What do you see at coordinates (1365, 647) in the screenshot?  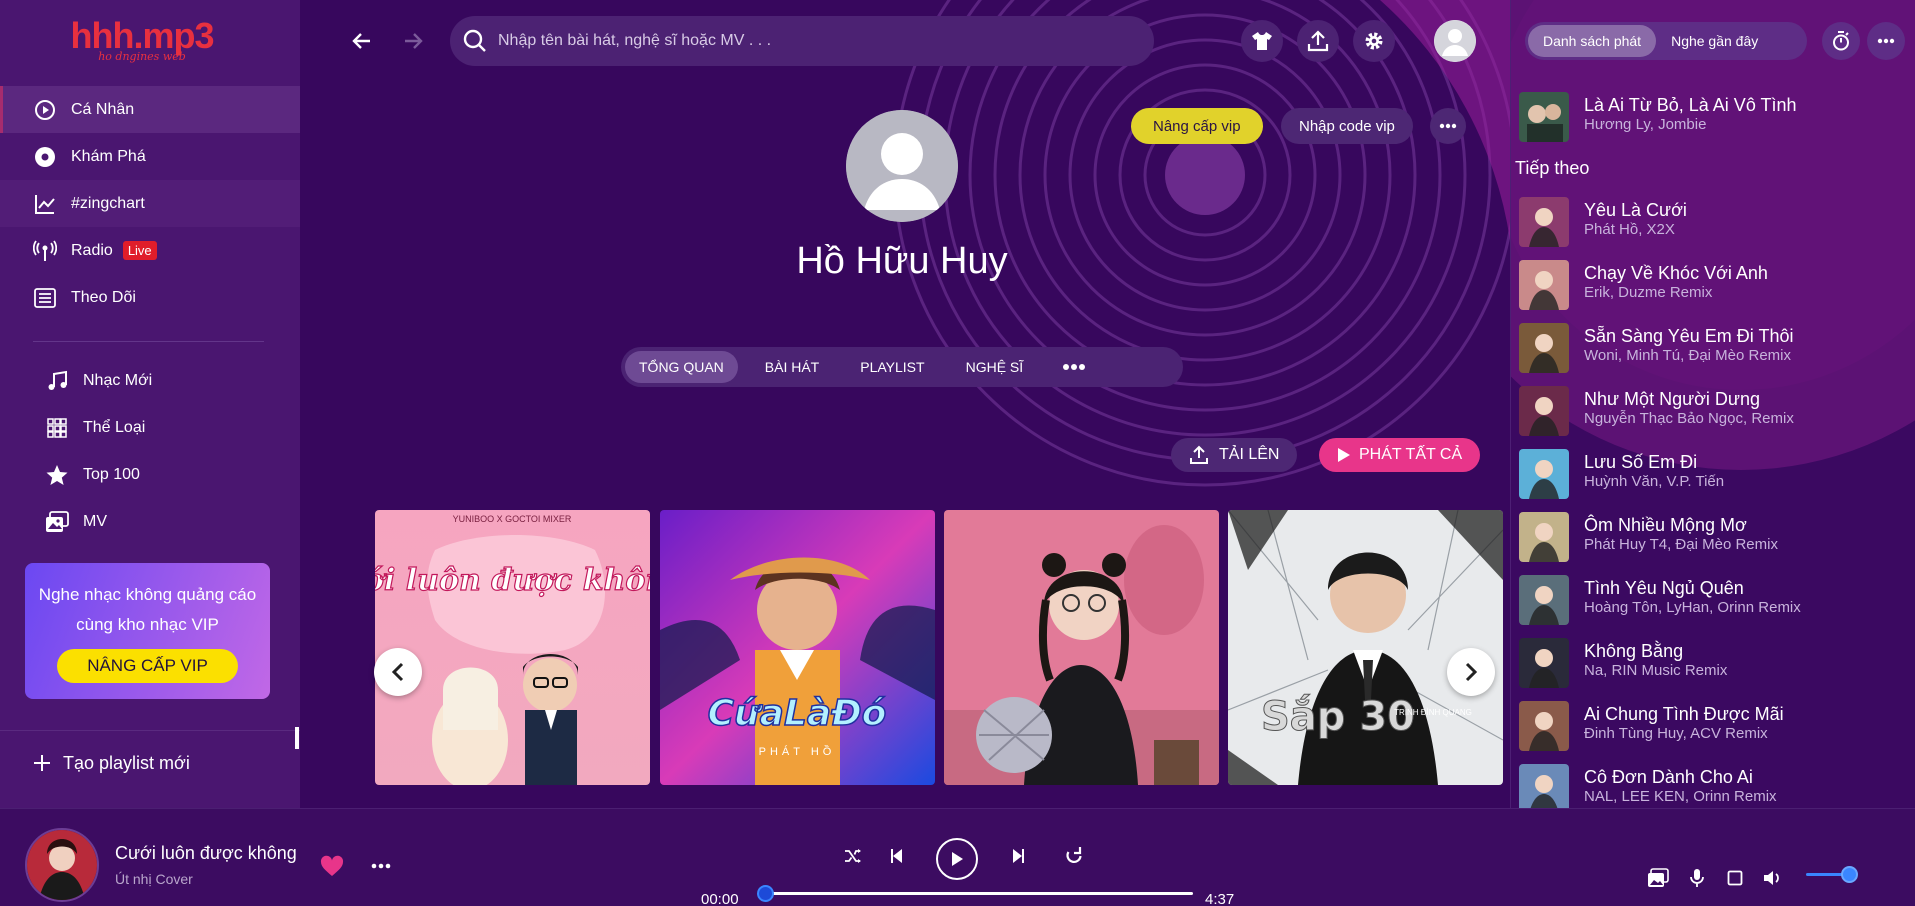 I see `song-card: Sắp 30 TRỊNH ĐÌNH QUANG` at bounding box center [1365, 647].